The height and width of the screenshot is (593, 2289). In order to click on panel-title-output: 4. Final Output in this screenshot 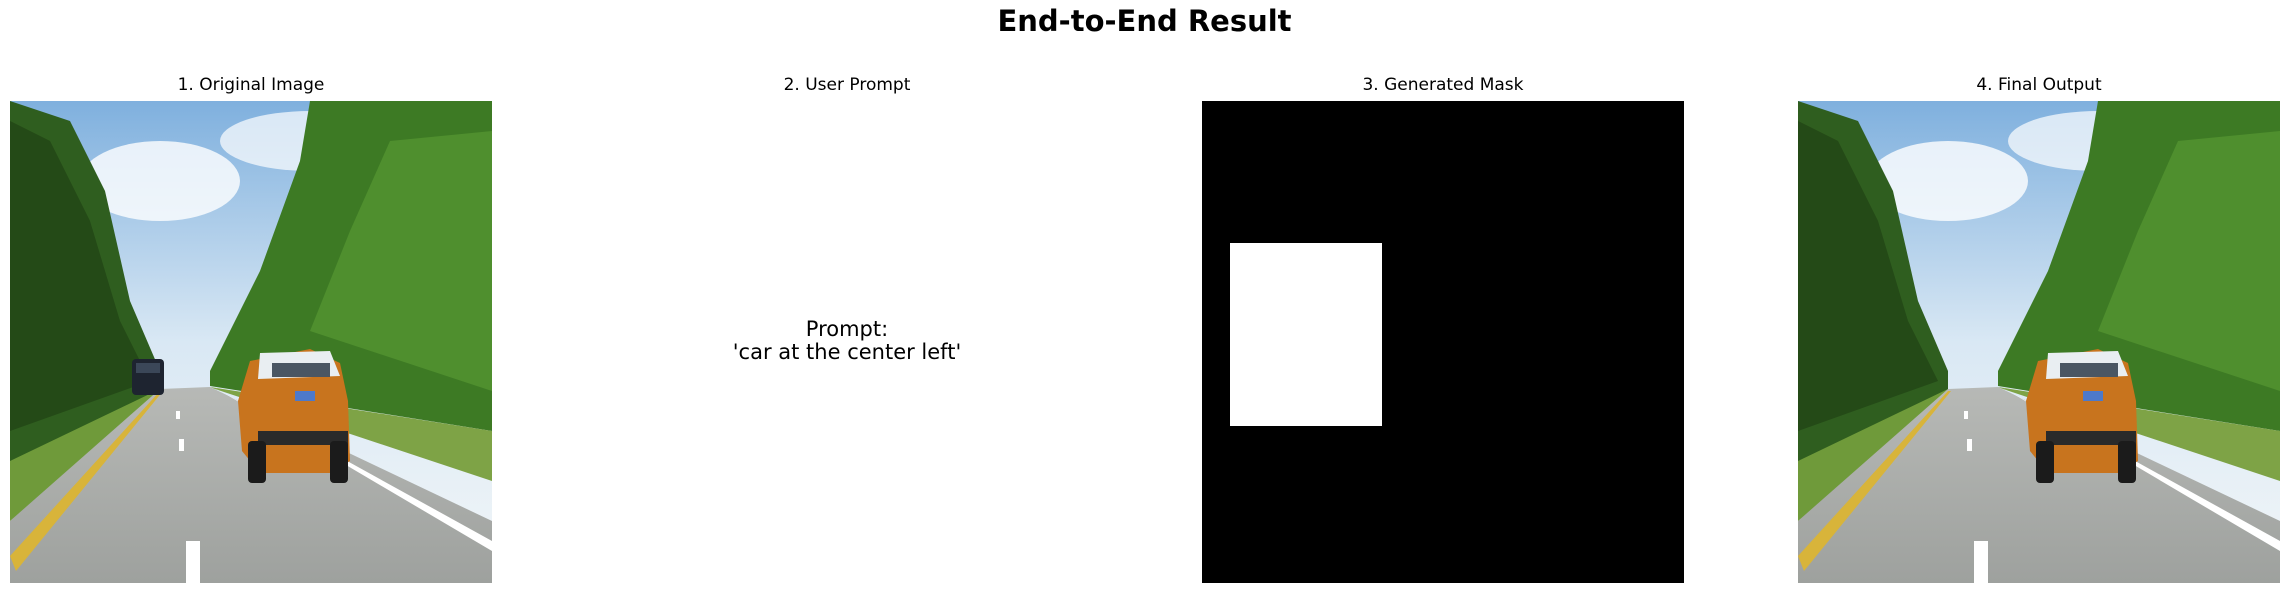, I will do `click(2039, 85)`.